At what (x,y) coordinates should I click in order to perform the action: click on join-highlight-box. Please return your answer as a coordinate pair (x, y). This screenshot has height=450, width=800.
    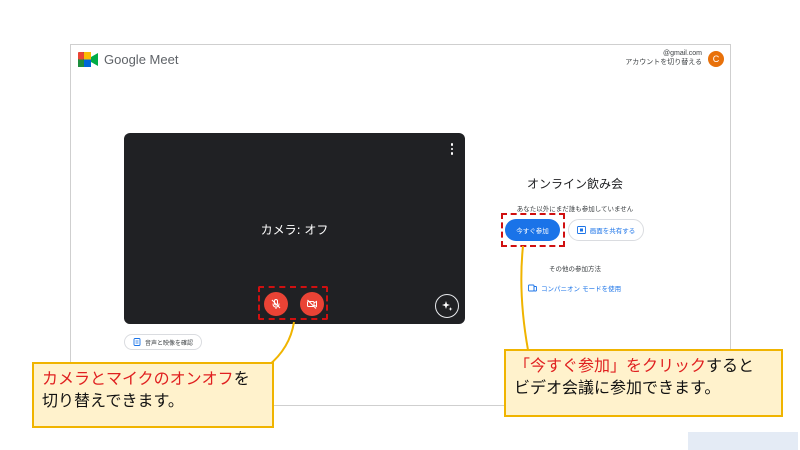
    Looking at the image, I should click on (533, 230).